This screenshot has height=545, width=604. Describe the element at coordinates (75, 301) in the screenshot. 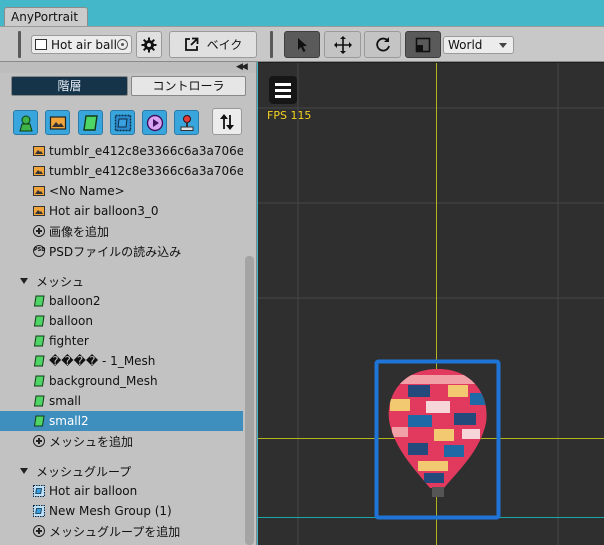

I see `tree-item-label: balloon2` at that location.